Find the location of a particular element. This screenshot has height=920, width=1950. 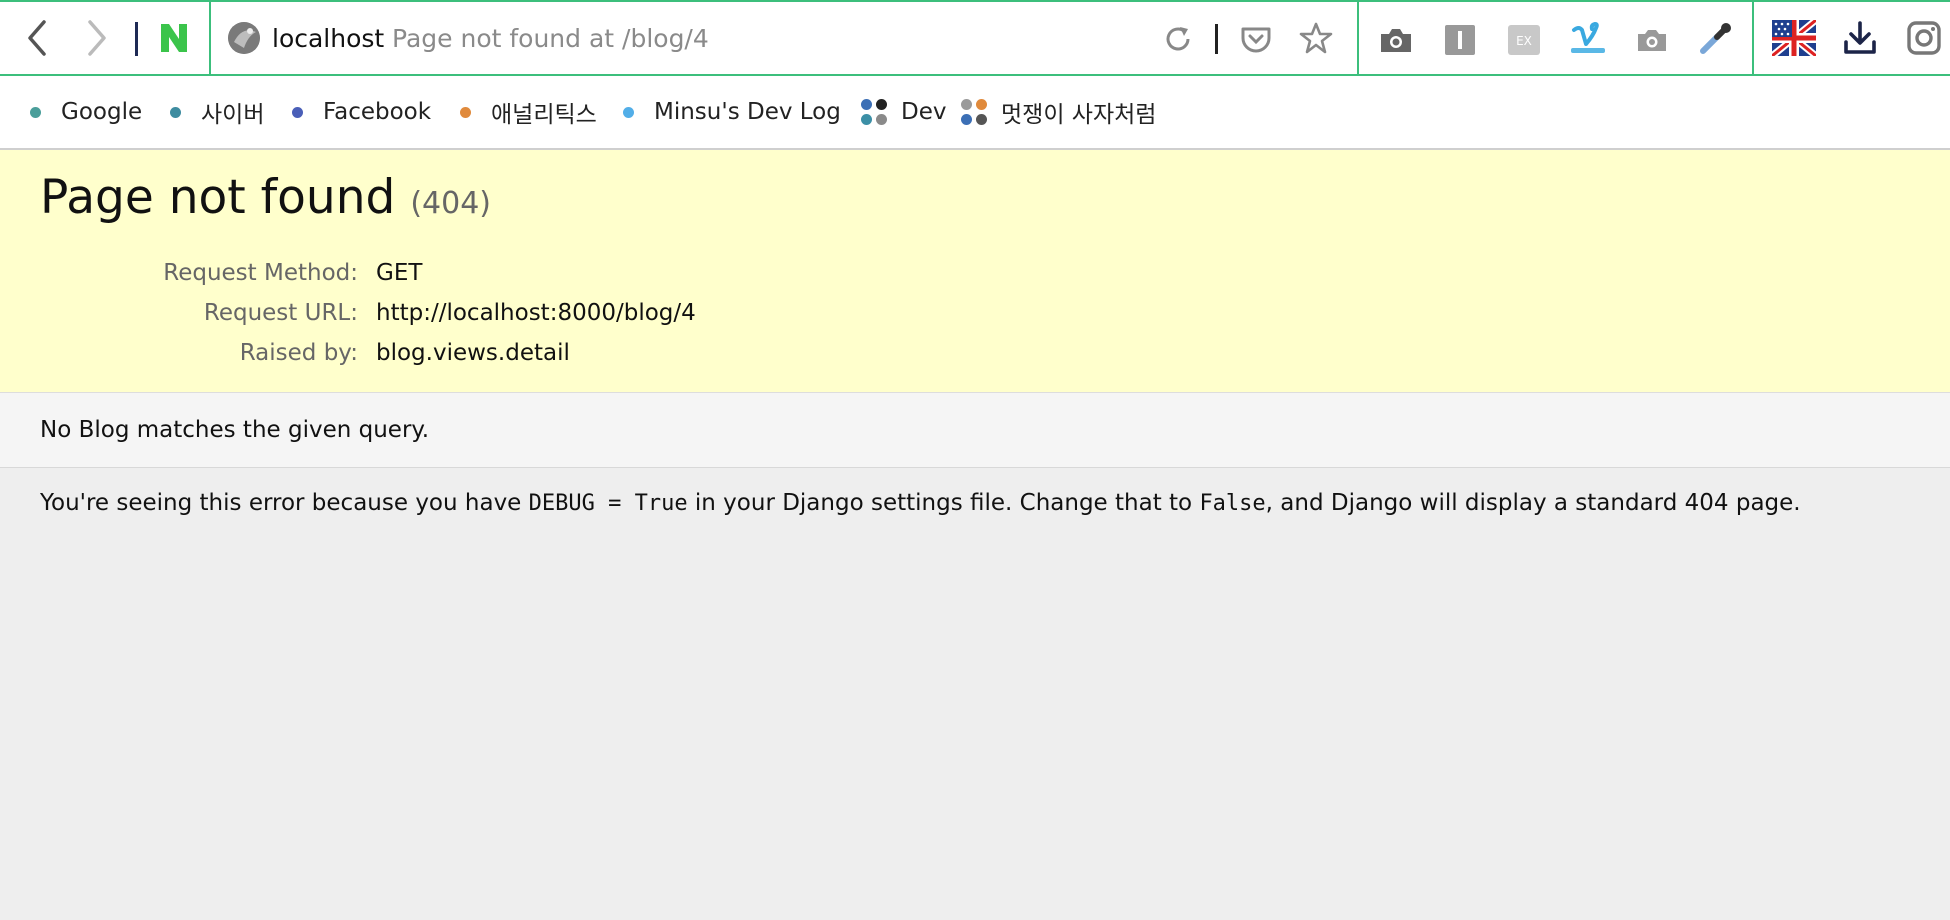

meta-value: GET is located at coordinates (399, 273).